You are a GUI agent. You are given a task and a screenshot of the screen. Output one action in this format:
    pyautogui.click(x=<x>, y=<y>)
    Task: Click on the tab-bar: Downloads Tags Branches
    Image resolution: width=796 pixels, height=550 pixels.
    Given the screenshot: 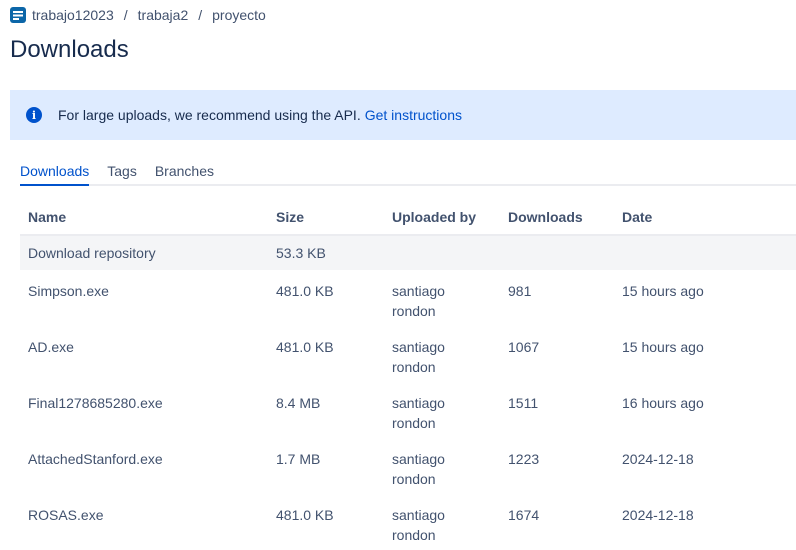 What is the action you would take?
    pyautogui.click(x=408, y=173)
    